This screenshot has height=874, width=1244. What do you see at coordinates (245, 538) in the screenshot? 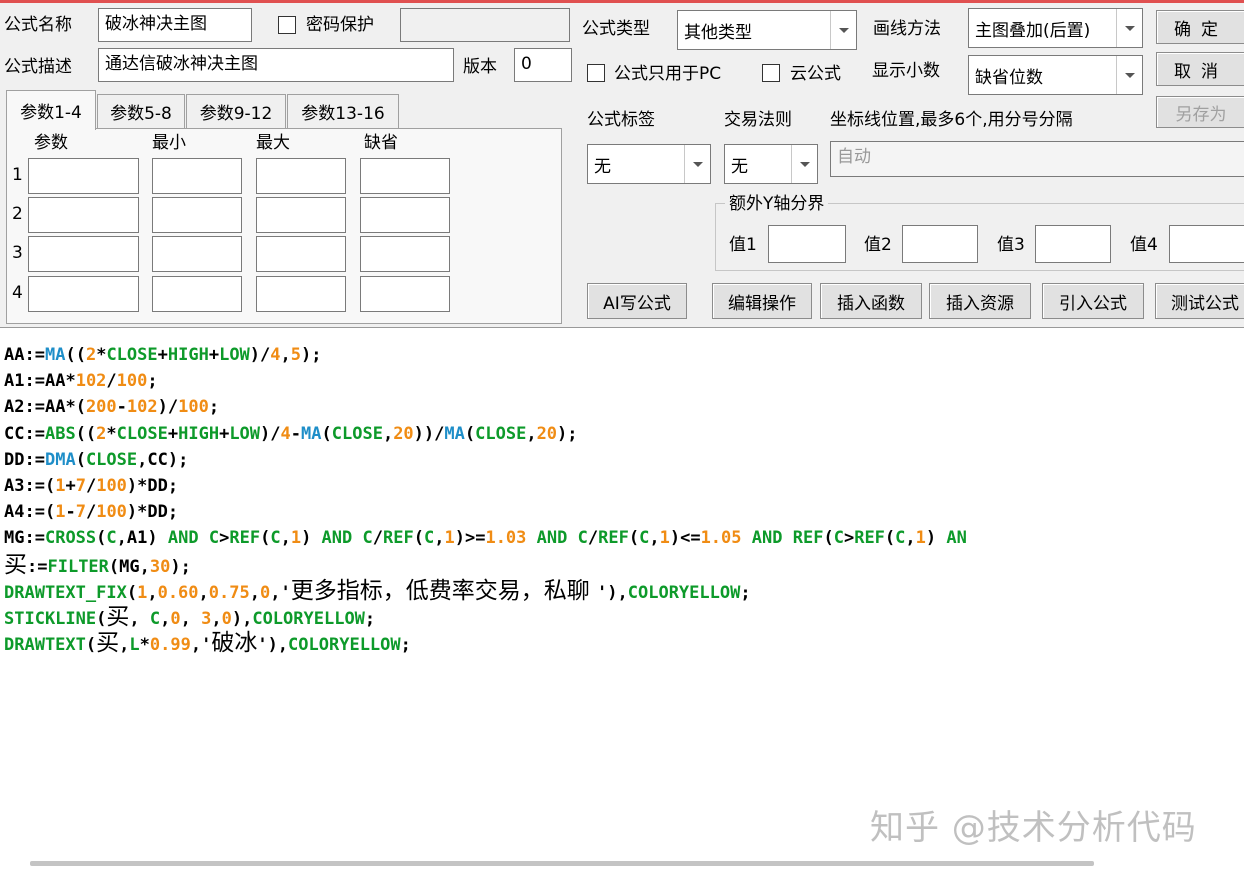
I see `code-token: REF` at bounding box center [245, 538].